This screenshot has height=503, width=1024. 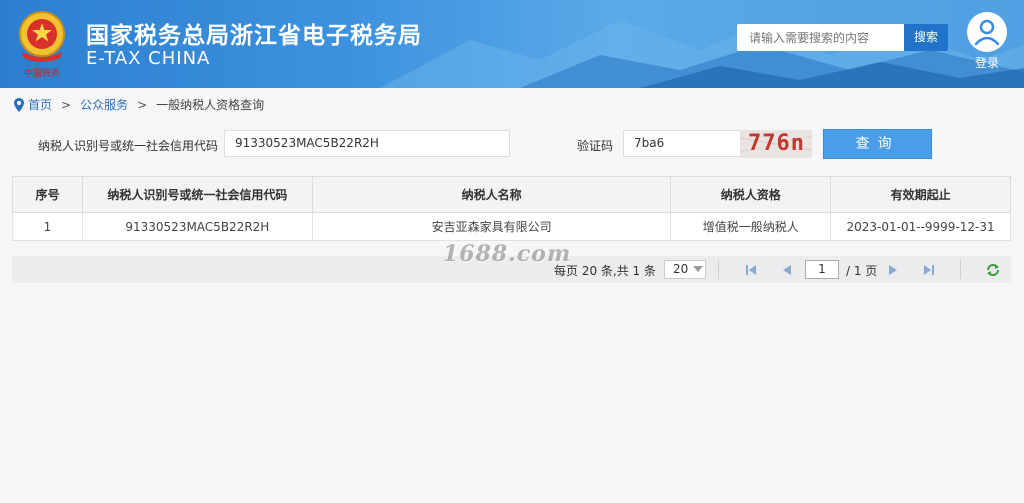 I want to click on cell-qualification: 增值税一般纳税人, so click(x=751, y=226).